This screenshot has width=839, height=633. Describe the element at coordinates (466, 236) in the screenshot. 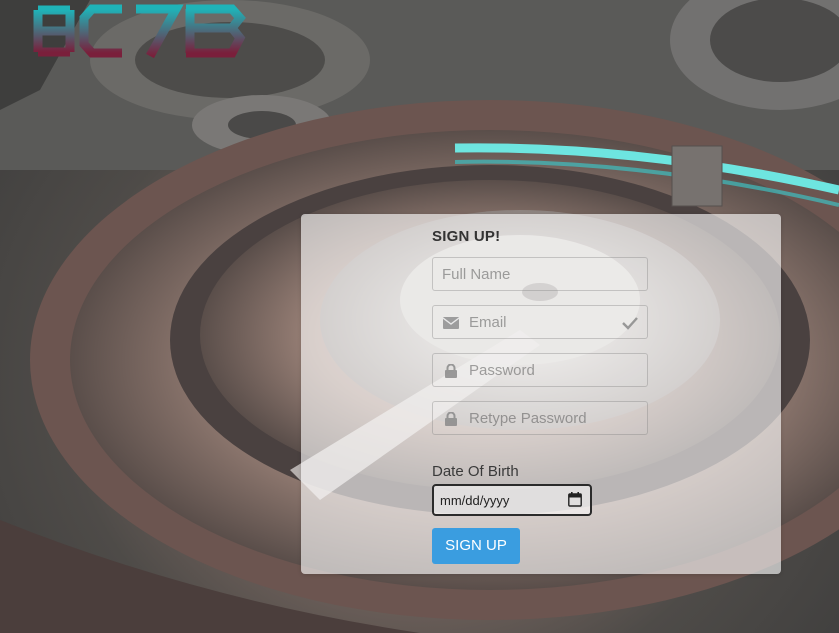

I see `signup-title: SIGN UP!` at that location.